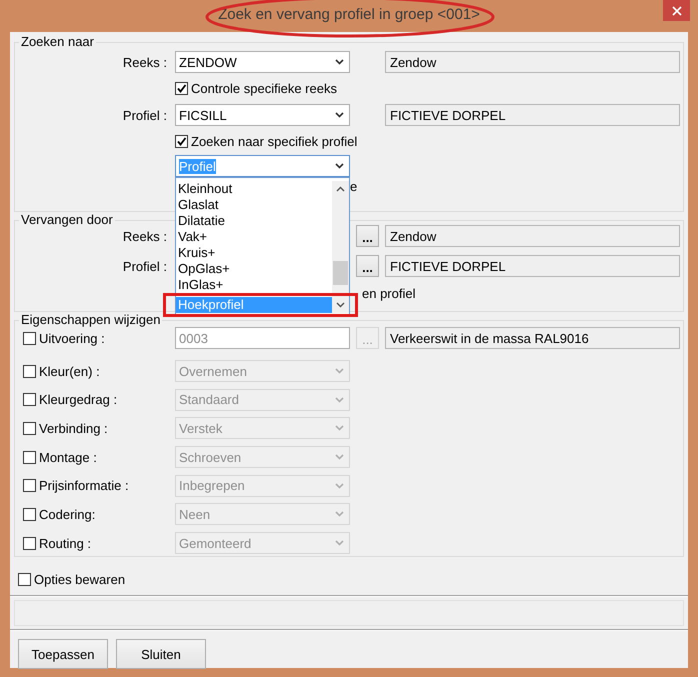 Image resolution: width=698 pixels, height=677 pixels. What do you see at coordinates (65, 543) in the screenshot?
I see `checkbox-label: Routing :` at bounding box center [65, 543].